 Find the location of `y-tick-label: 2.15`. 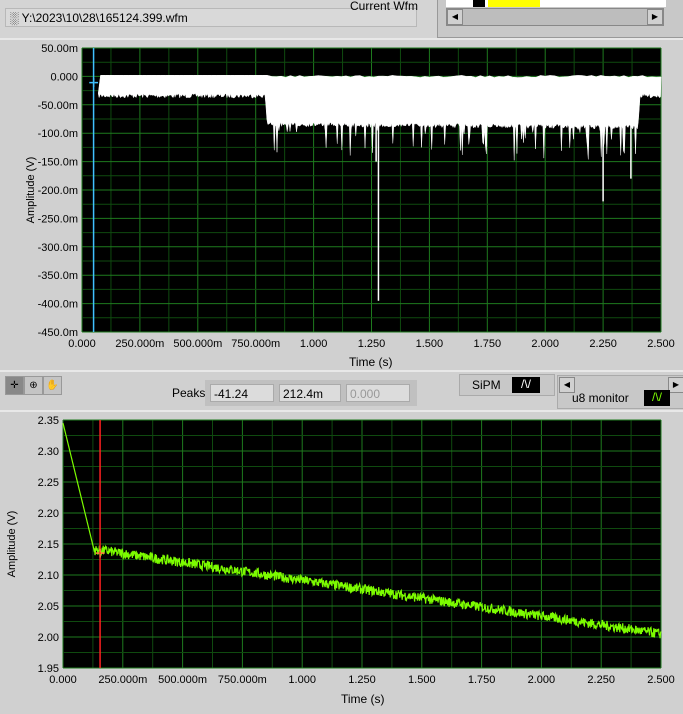

y-tick-label: 2.15 is located at coordinates (48, 545).